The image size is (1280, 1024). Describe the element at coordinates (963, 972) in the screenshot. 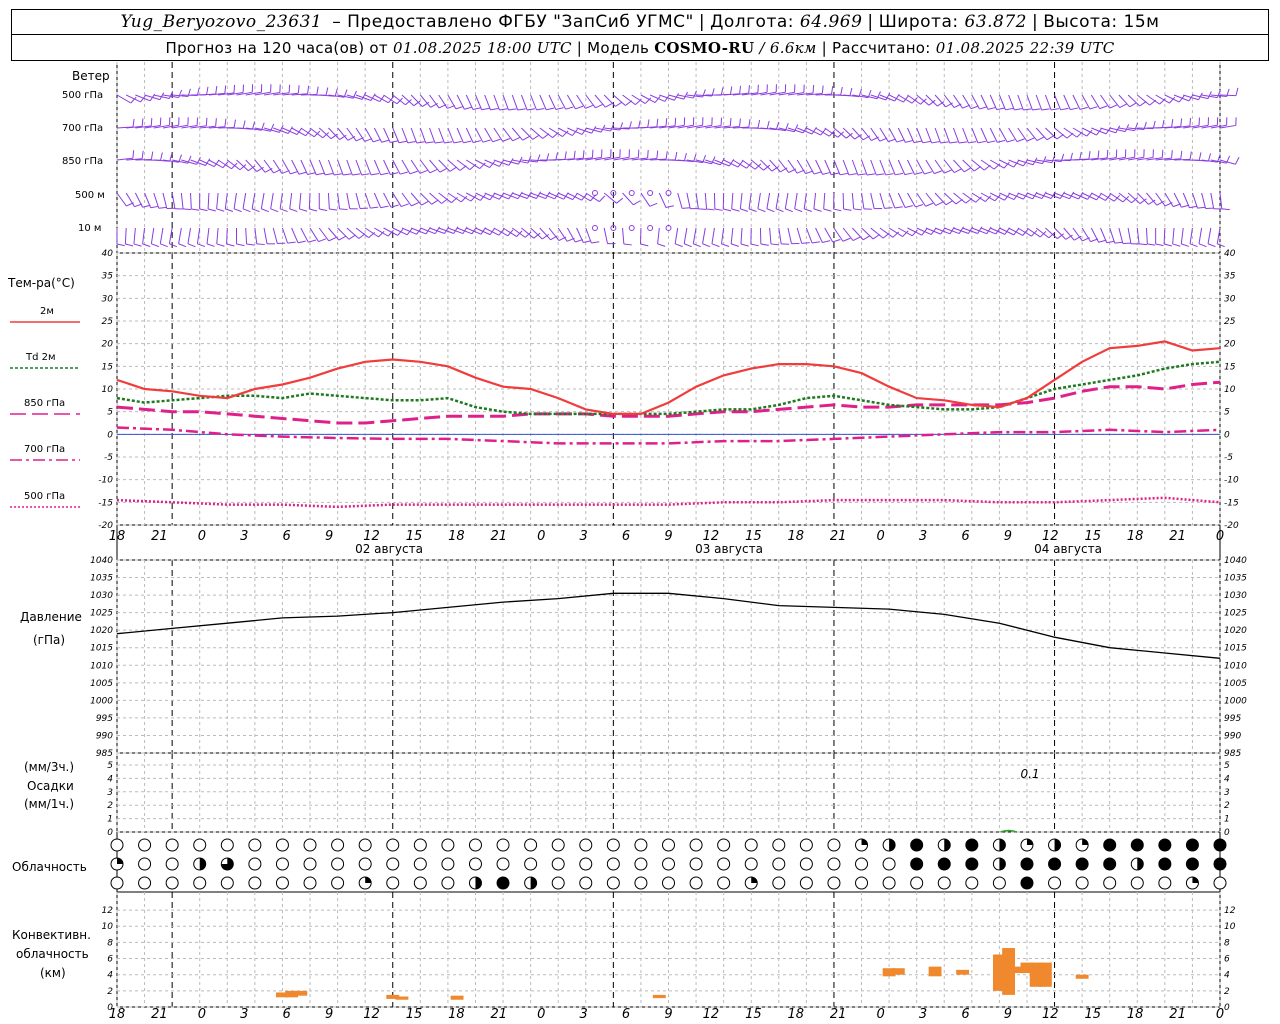

I see `convective-bar` at that location.